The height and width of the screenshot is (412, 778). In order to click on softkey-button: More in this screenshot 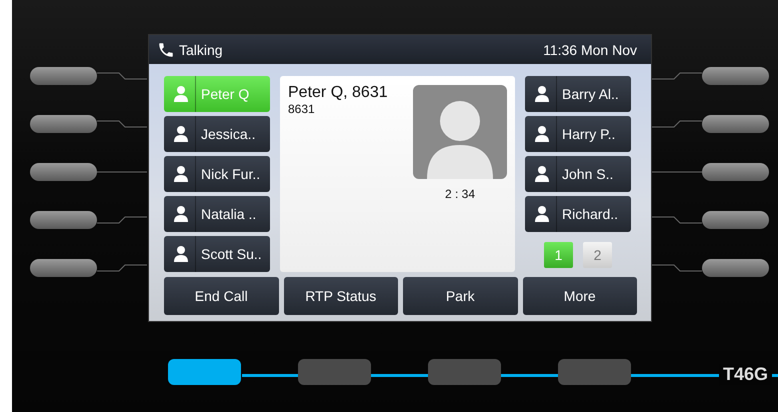, I will do `click(579, 296)`.